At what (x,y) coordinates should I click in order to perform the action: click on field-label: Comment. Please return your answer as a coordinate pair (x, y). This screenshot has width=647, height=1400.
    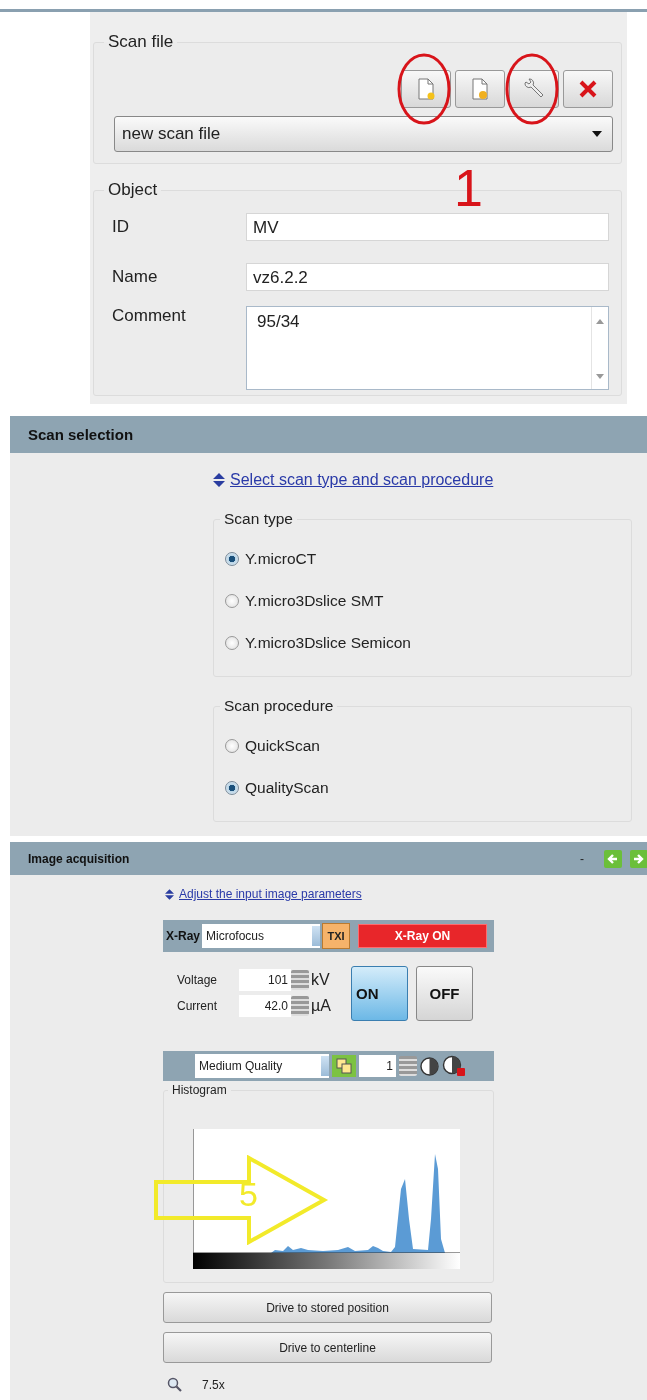
    Looking at the image, I should click on (149, 316).